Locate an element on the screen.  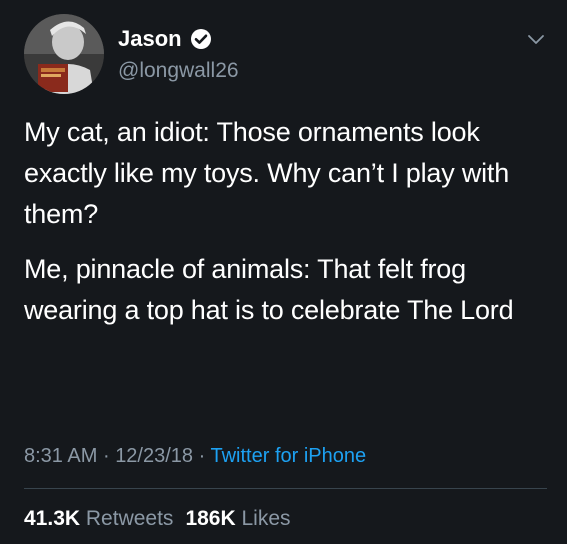
avatar is located at coordinates (64, 54).